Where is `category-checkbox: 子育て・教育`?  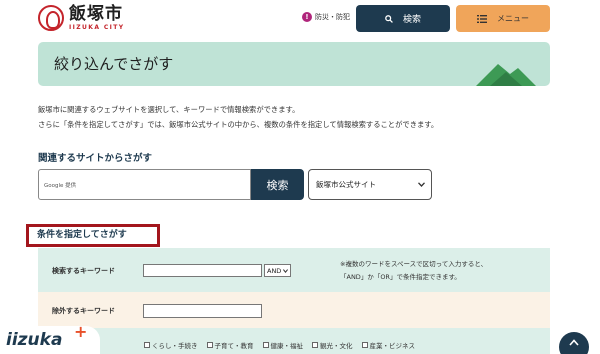 category-checkbox: 子育て・教育 is located at coordinates (230, 345).